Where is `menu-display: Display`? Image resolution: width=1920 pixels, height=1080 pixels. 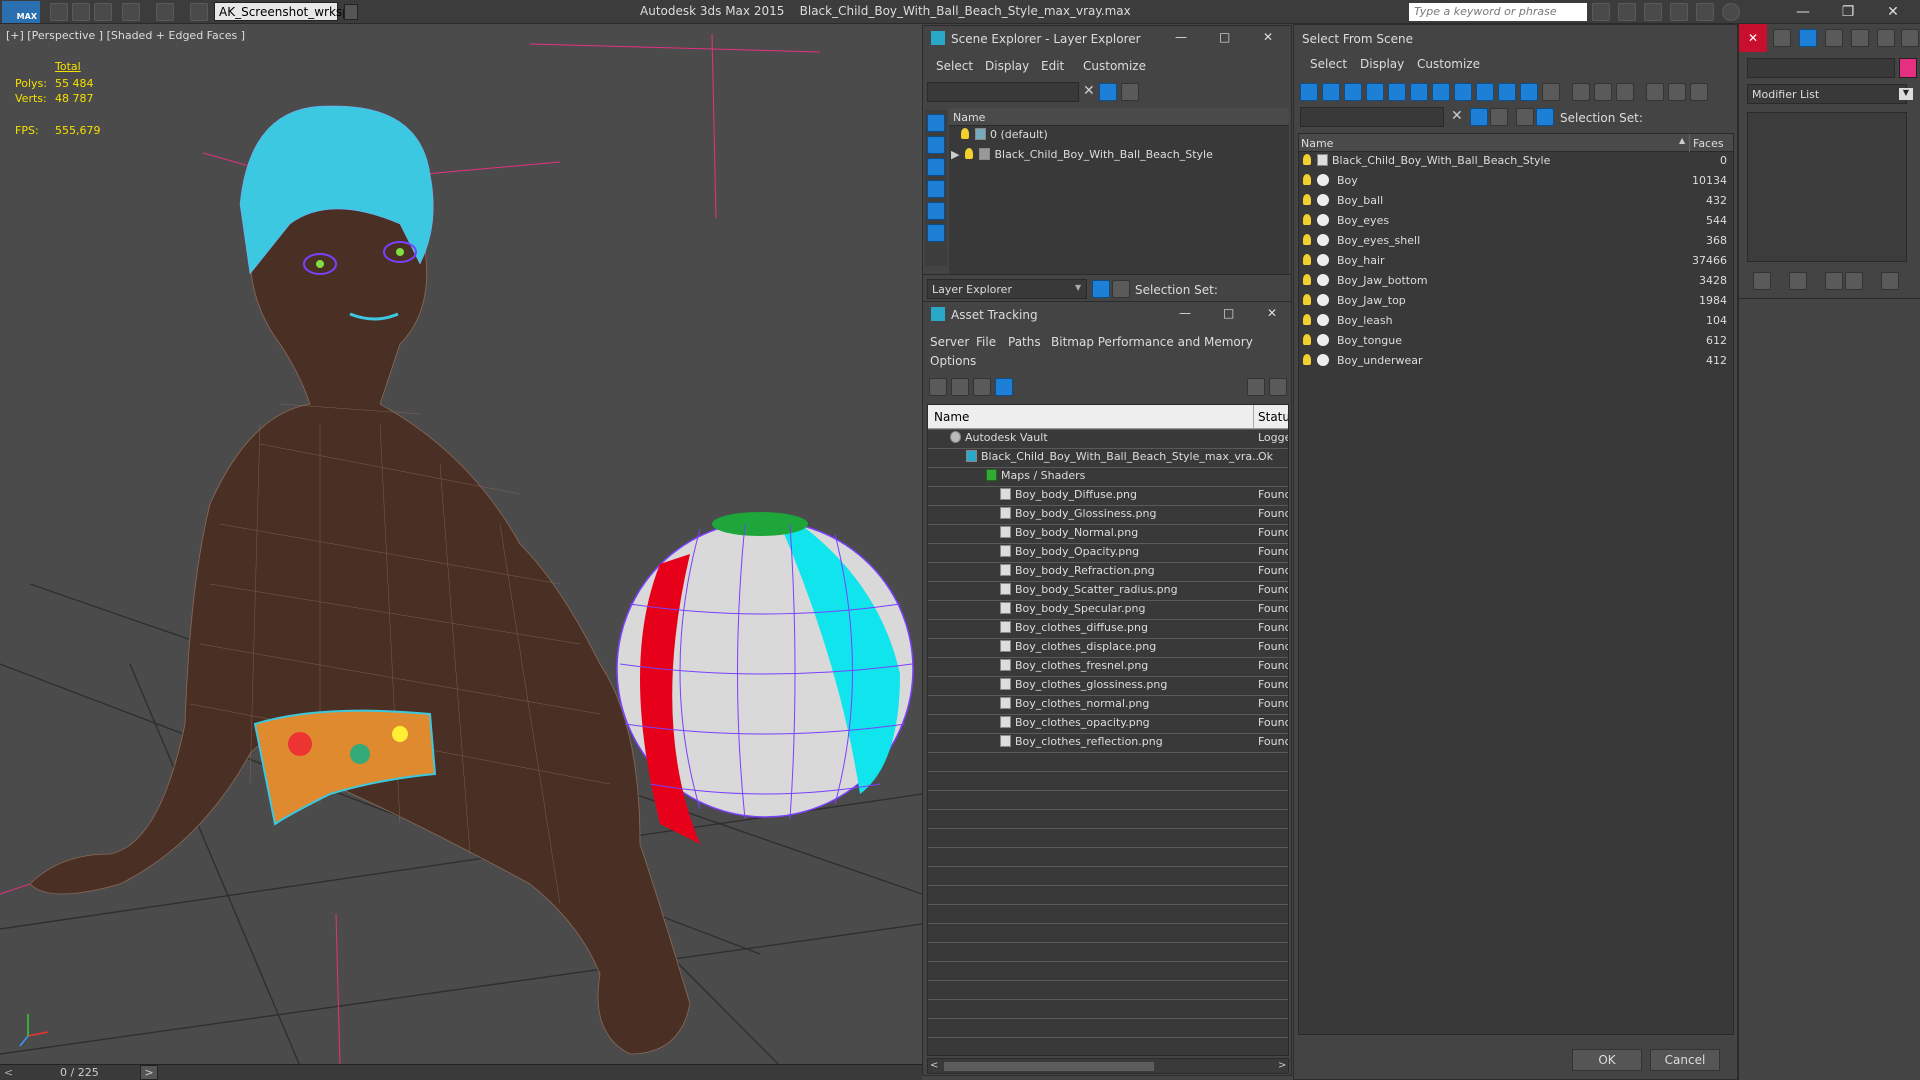 menu-display: Display is located at coordinates (1382, 64).